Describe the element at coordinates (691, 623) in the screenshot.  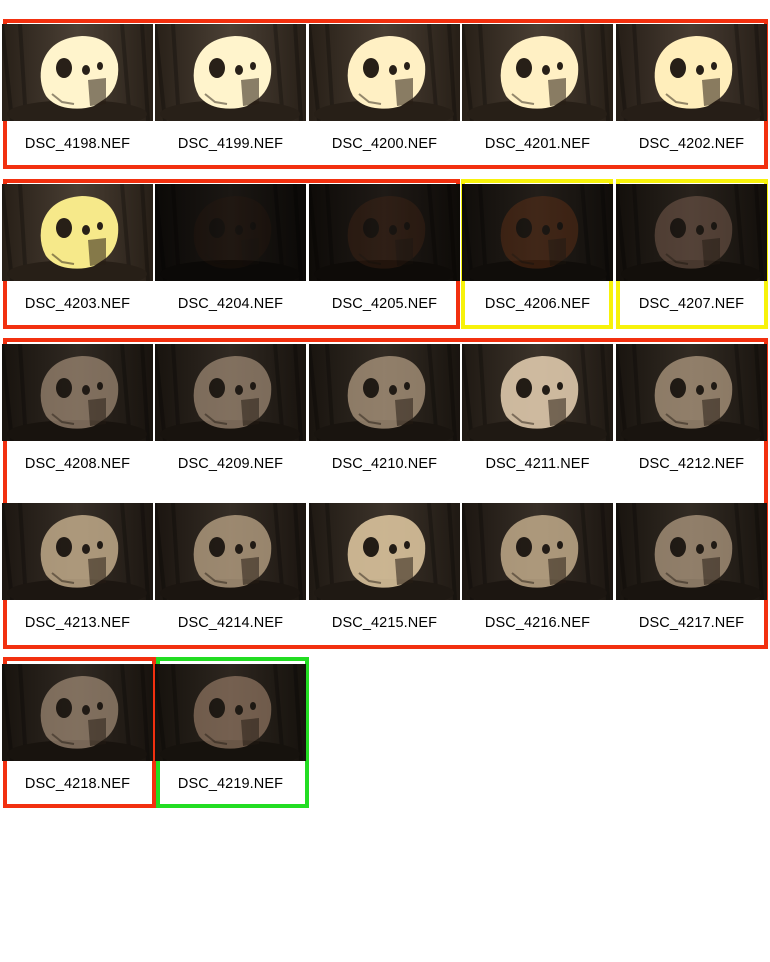
I see `thumbnail-filename: DSC_4217.NEF` at that location.